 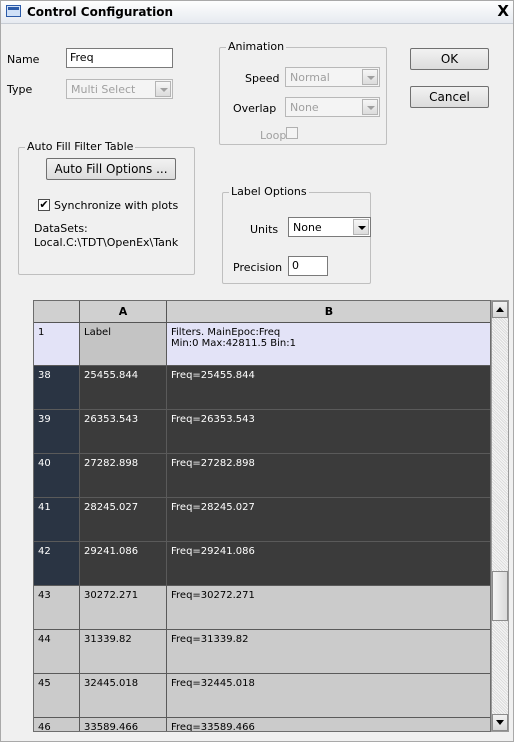 What do you see at coordinates (328, 476) in the screenshot?
I see `cell-b: Freq=27282.898` at bounding box center [328, 476].